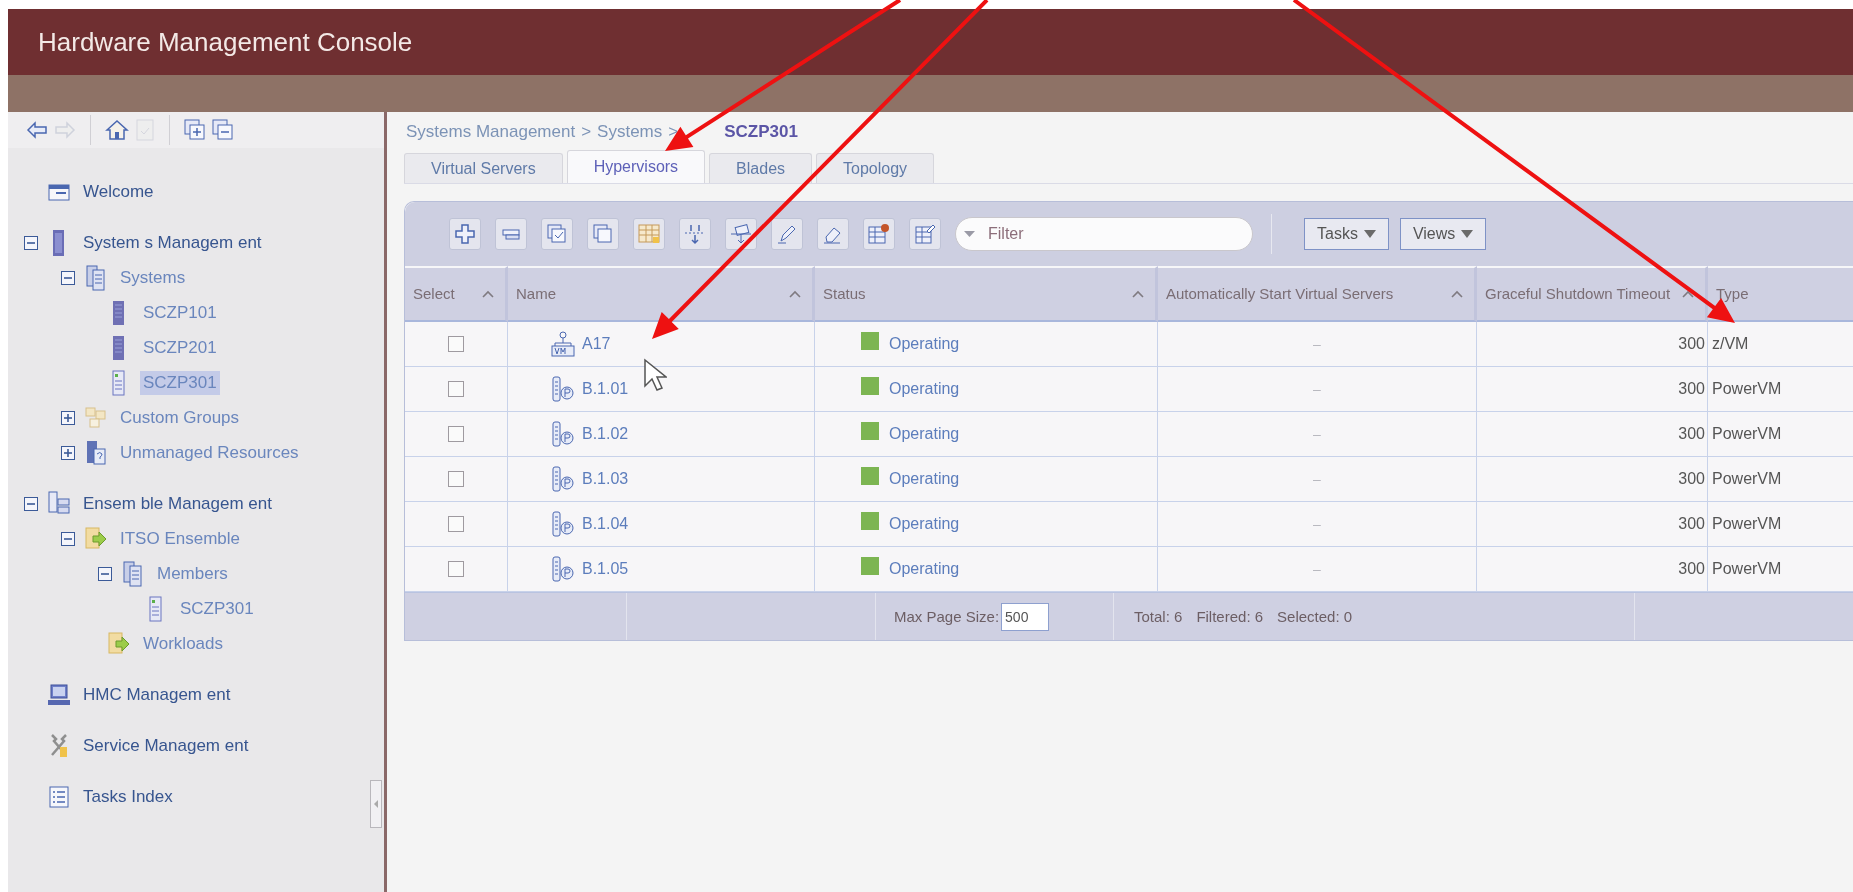  I want to click on server-name-link: B.1.02, so click(605, 434).